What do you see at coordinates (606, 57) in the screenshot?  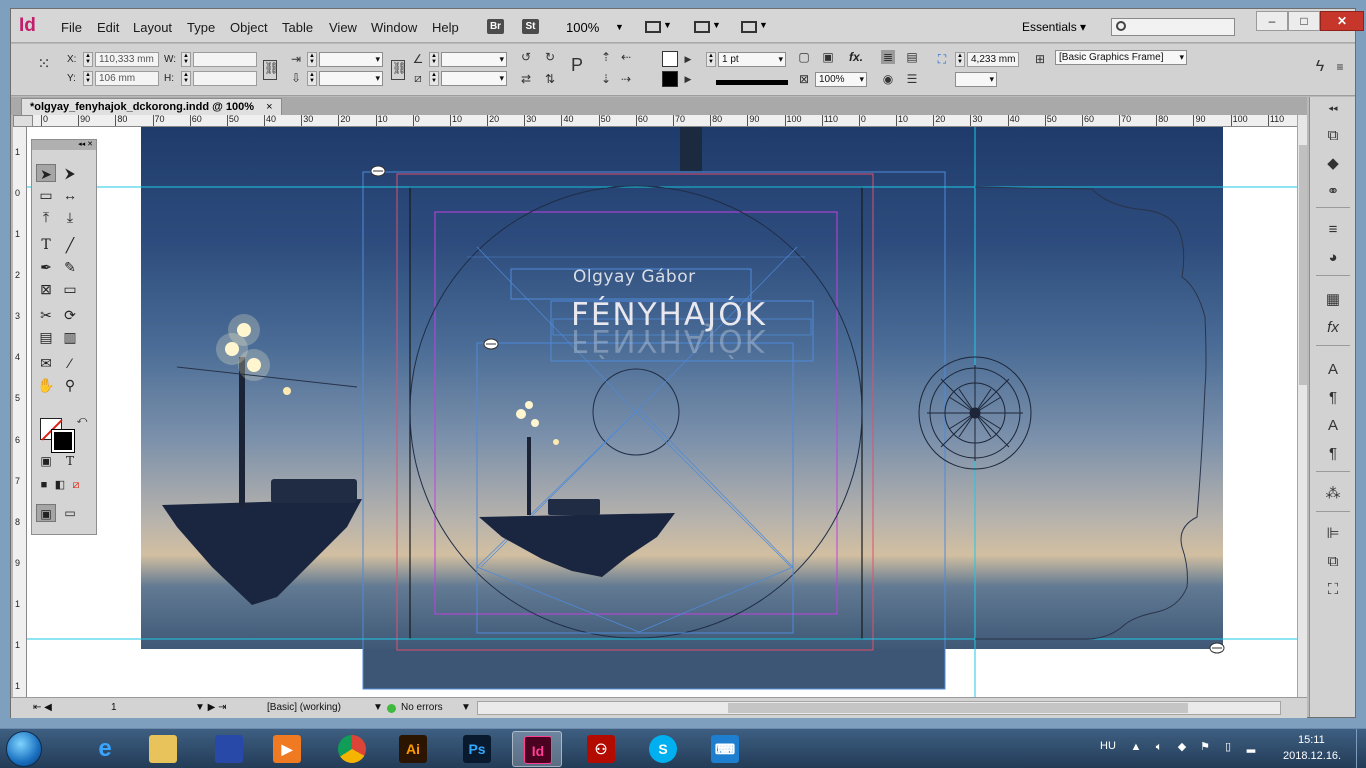 I see `select-container-icon: ⇡` at bounding box center [606, 57].